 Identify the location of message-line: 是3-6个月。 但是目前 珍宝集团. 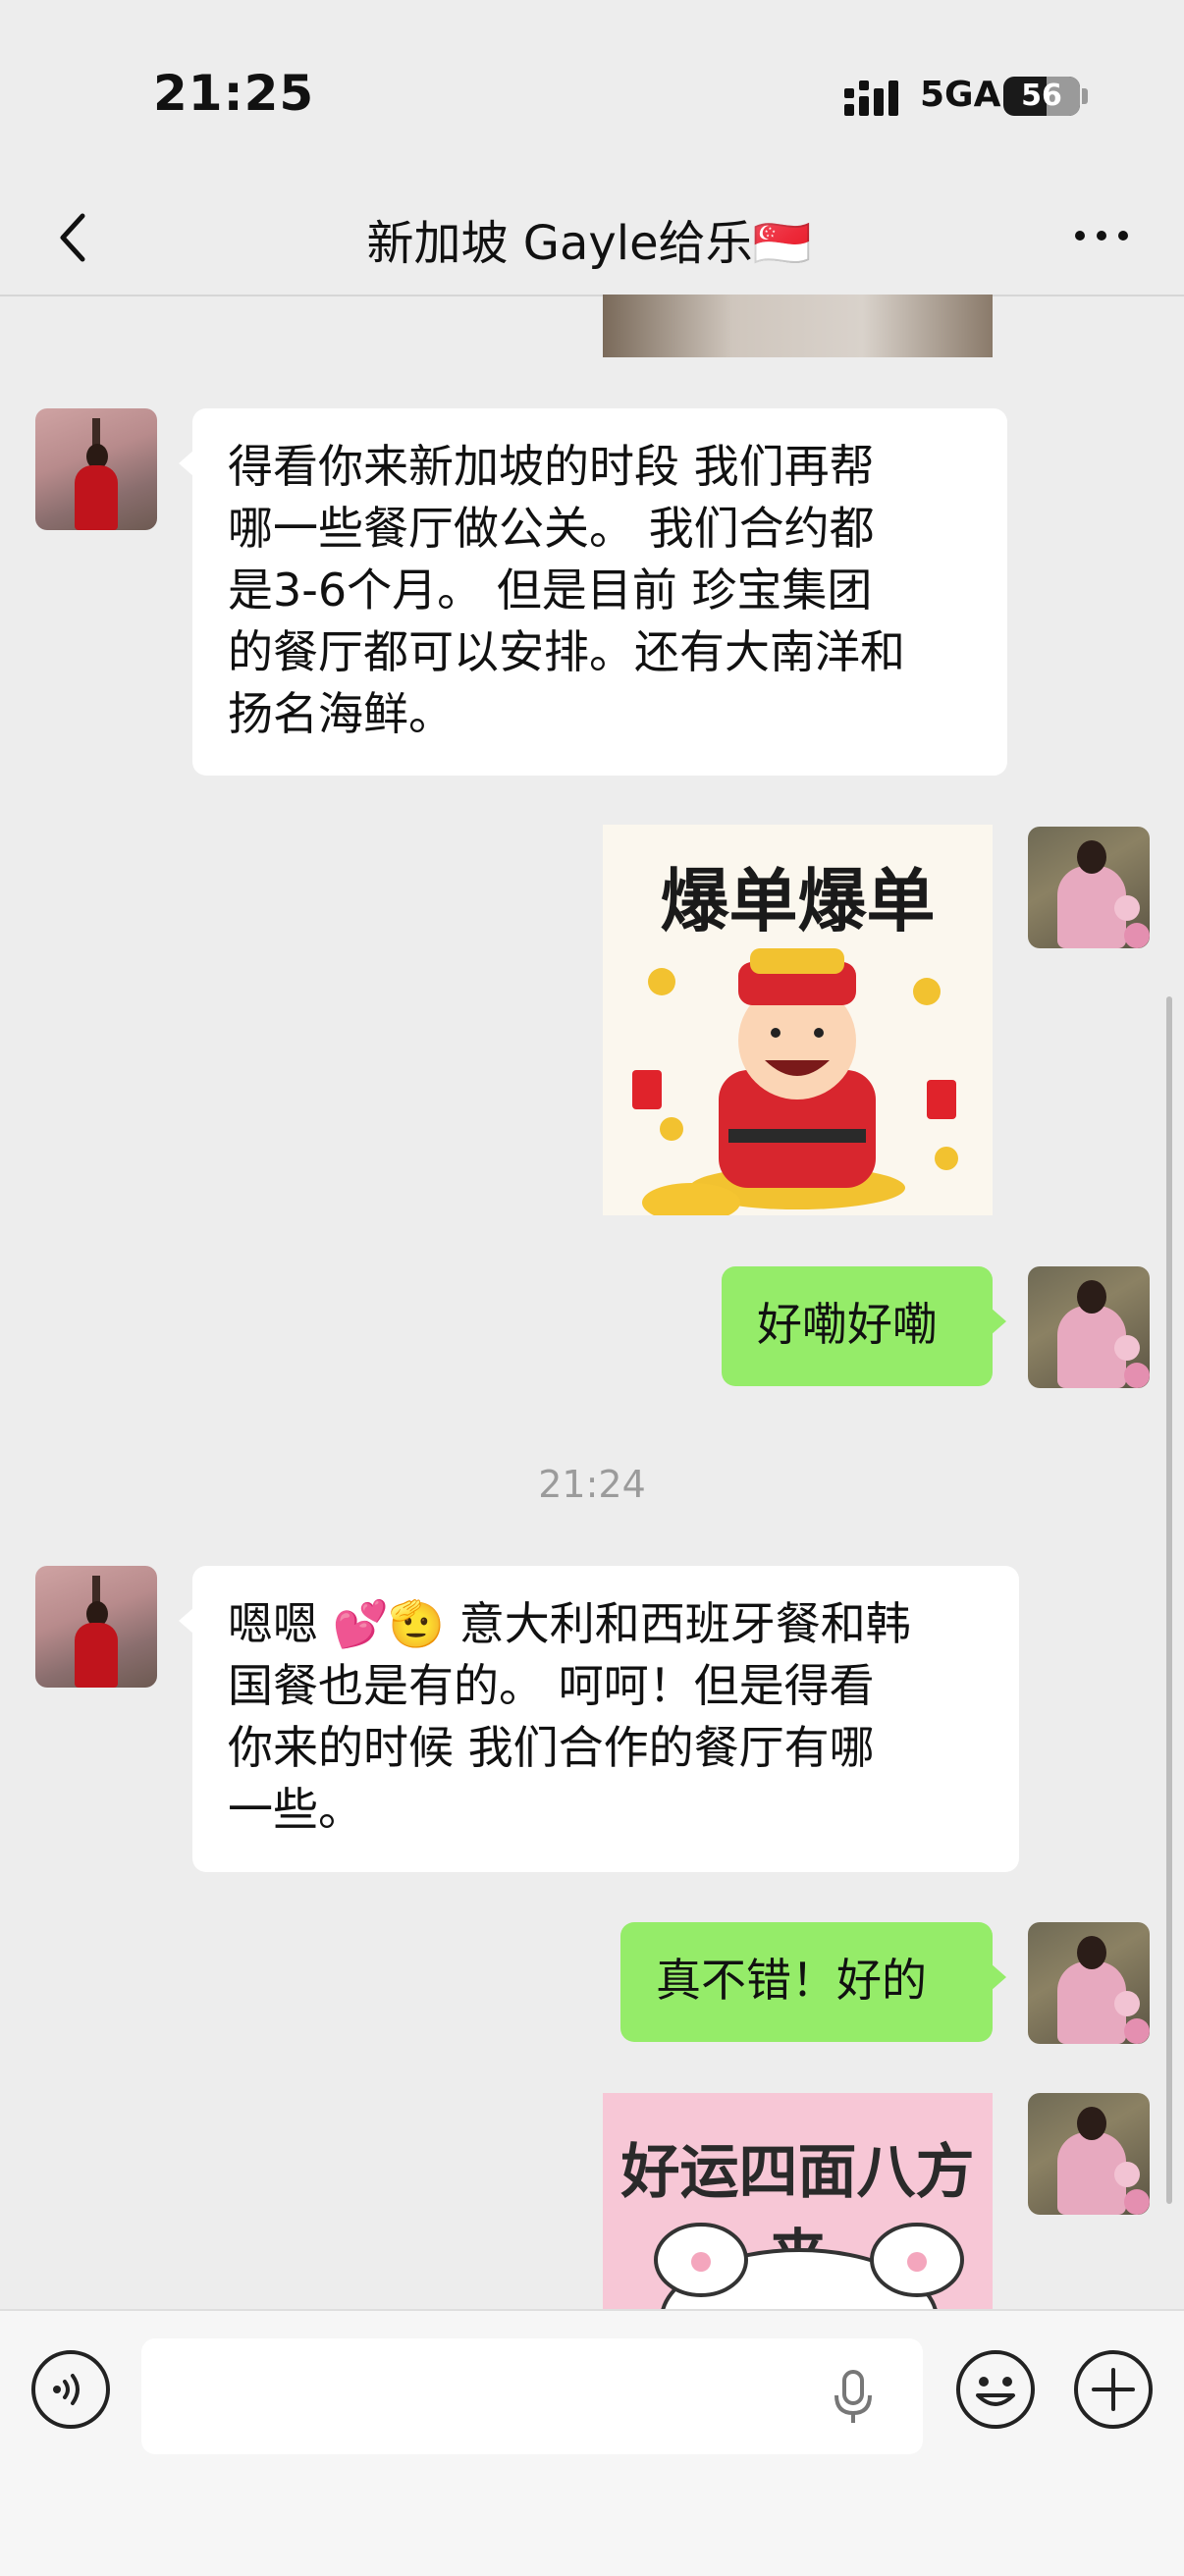
(551, 590).